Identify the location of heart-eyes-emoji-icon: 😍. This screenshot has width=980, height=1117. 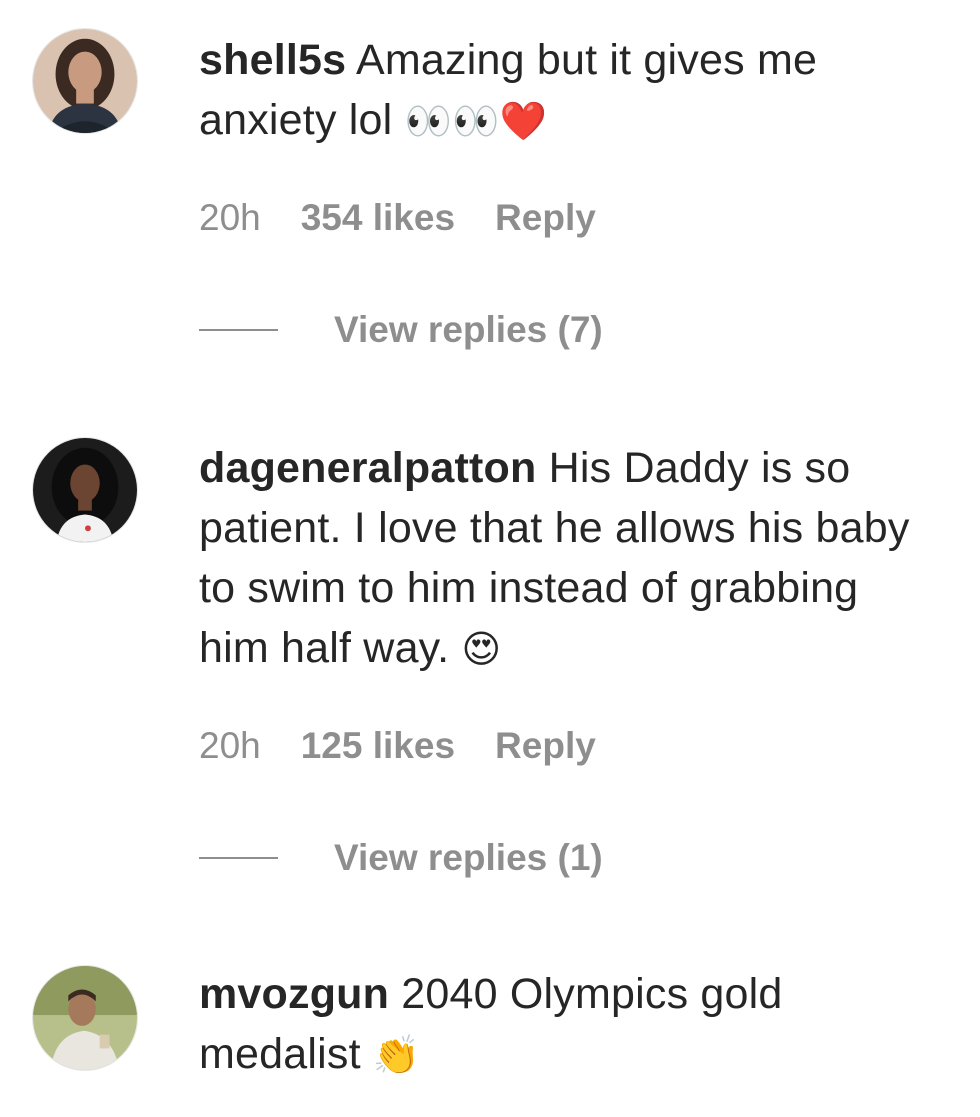
(481, 649).